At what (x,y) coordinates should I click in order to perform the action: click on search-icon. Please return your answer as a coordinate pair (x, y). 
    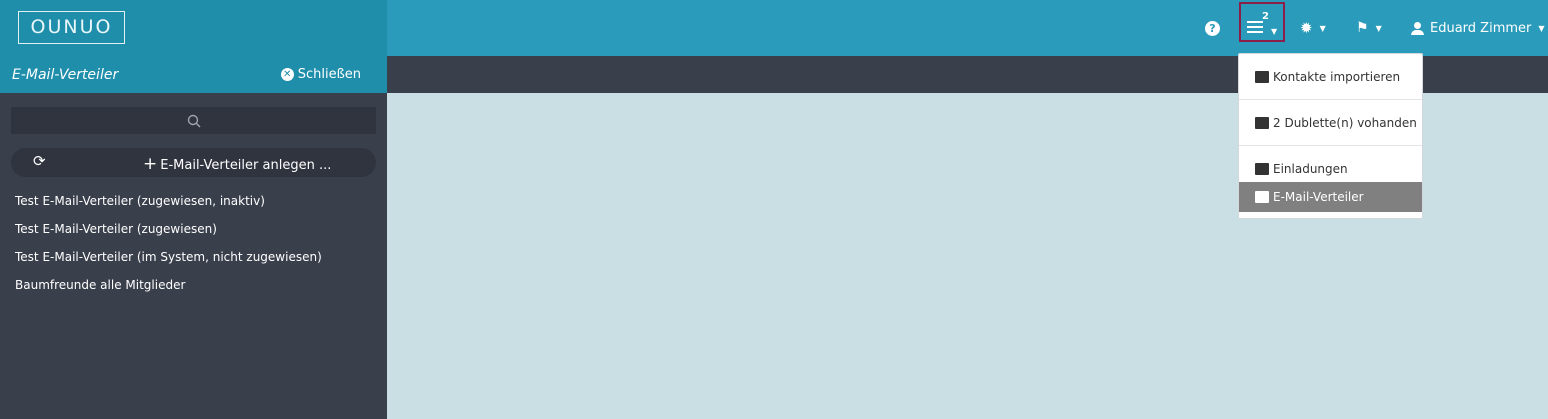
    Looking at the image, I should click on (193, 120).